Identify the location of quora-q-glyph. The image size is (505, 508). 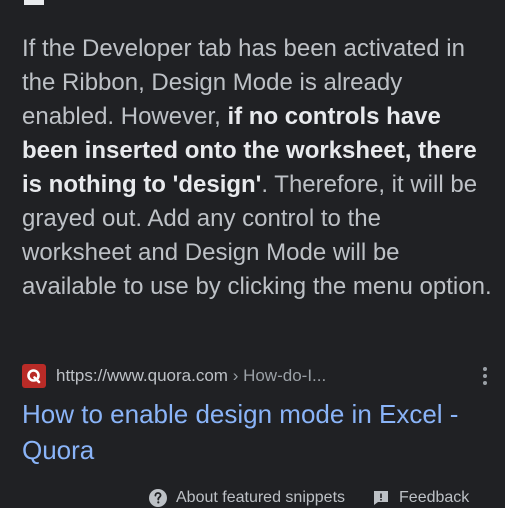
(34, 376).